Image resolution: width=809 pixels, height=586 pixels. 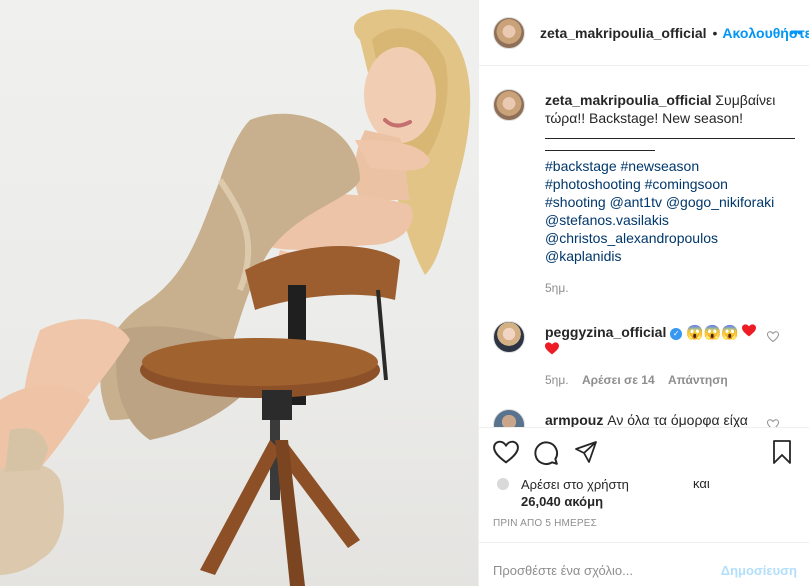 What do you see at coordinates (698, 380) in the screenshot?
I see `reply-button: Απάντηση` at bounding box center [698, 380].